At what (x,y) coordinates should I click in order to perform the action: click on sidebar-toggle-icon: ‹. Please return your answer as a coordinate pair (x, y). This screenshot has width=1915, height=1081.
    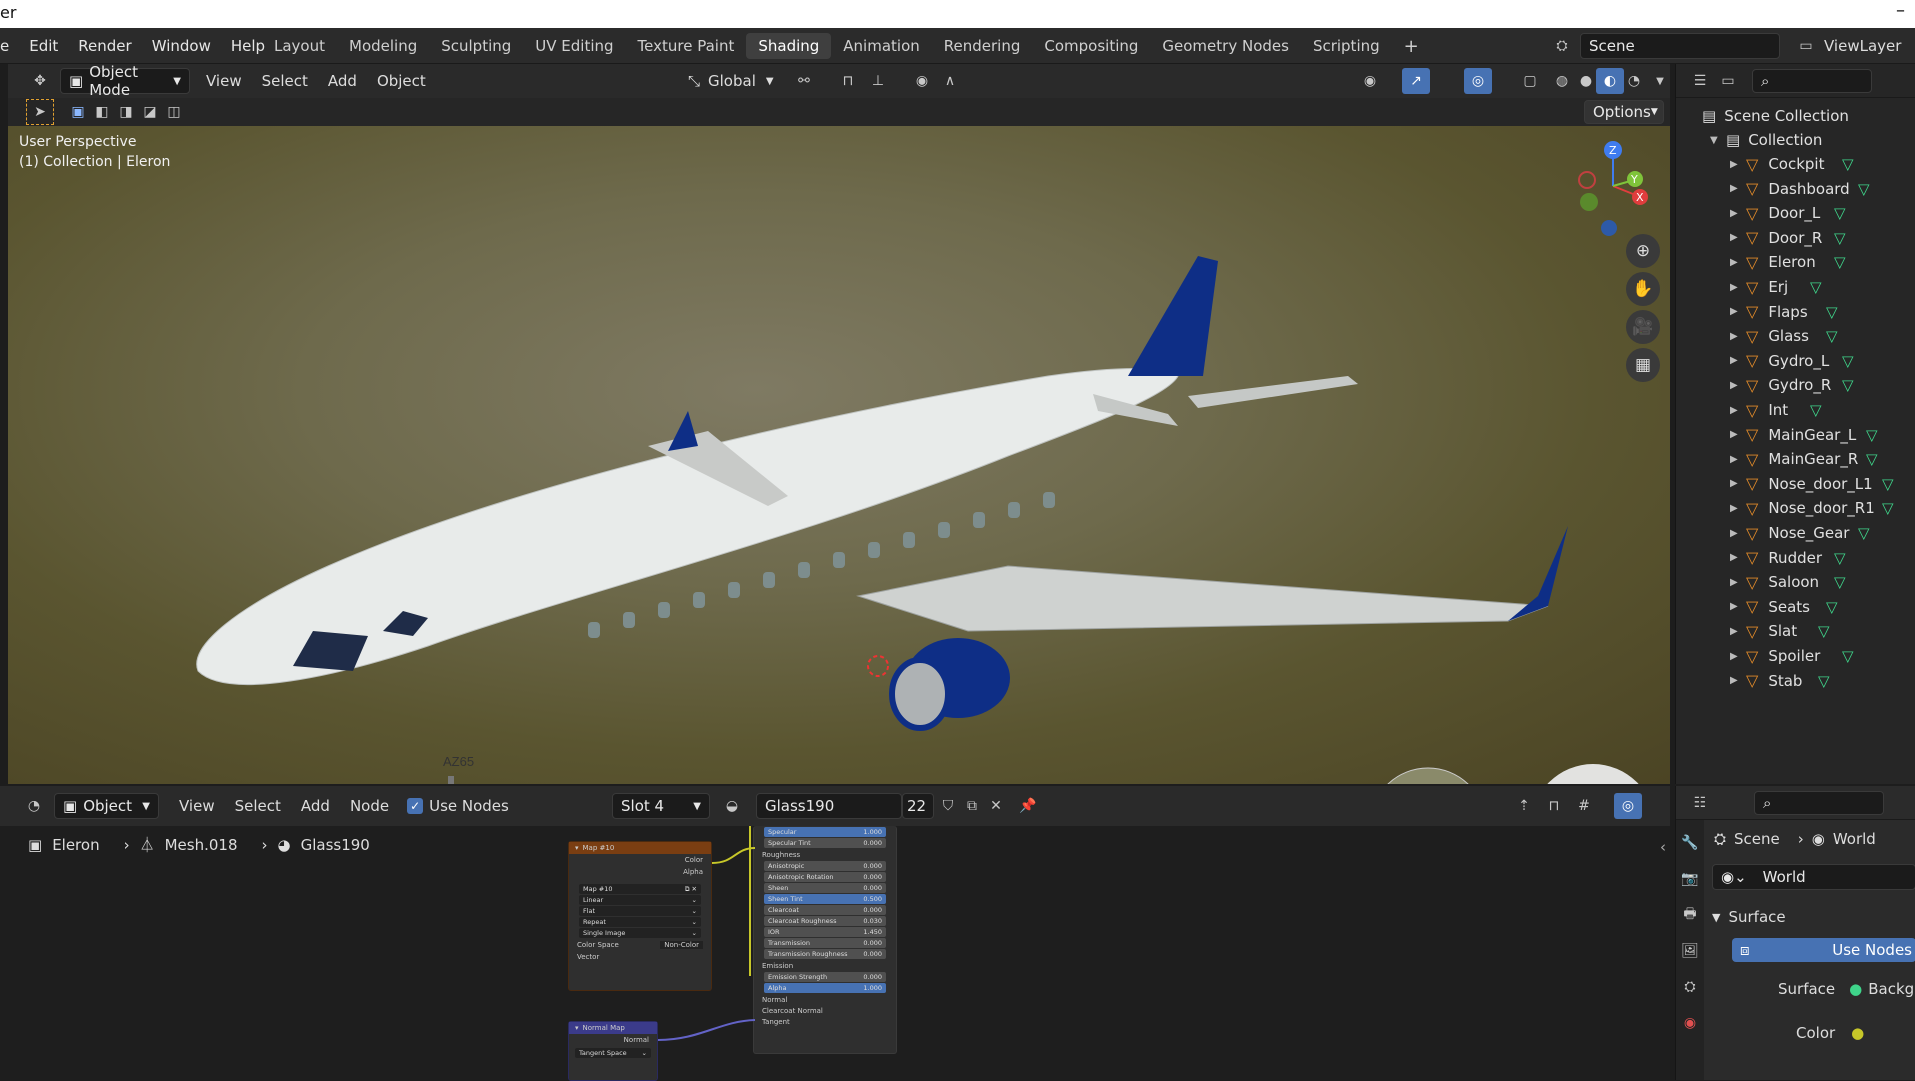
    Looking at the image, I should click on (1663, 847).